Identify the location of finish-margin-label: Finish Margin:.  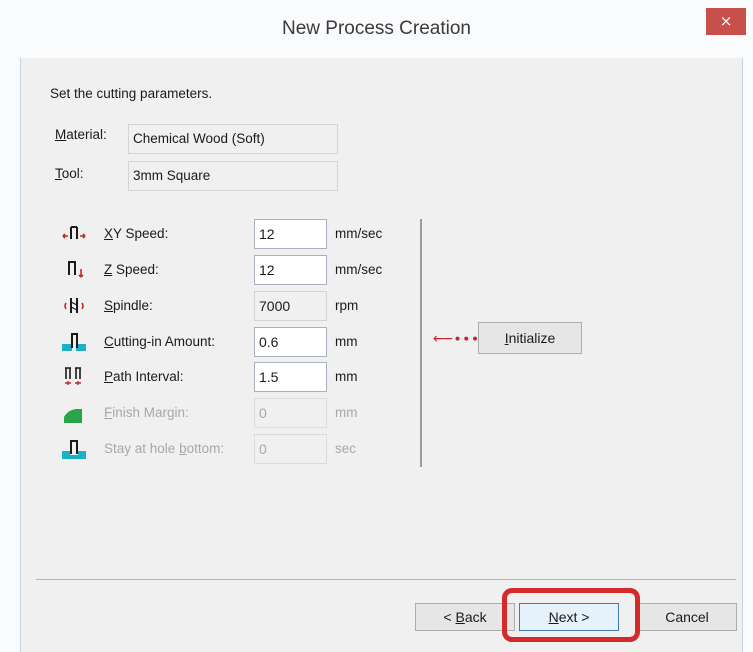
(146, 412).